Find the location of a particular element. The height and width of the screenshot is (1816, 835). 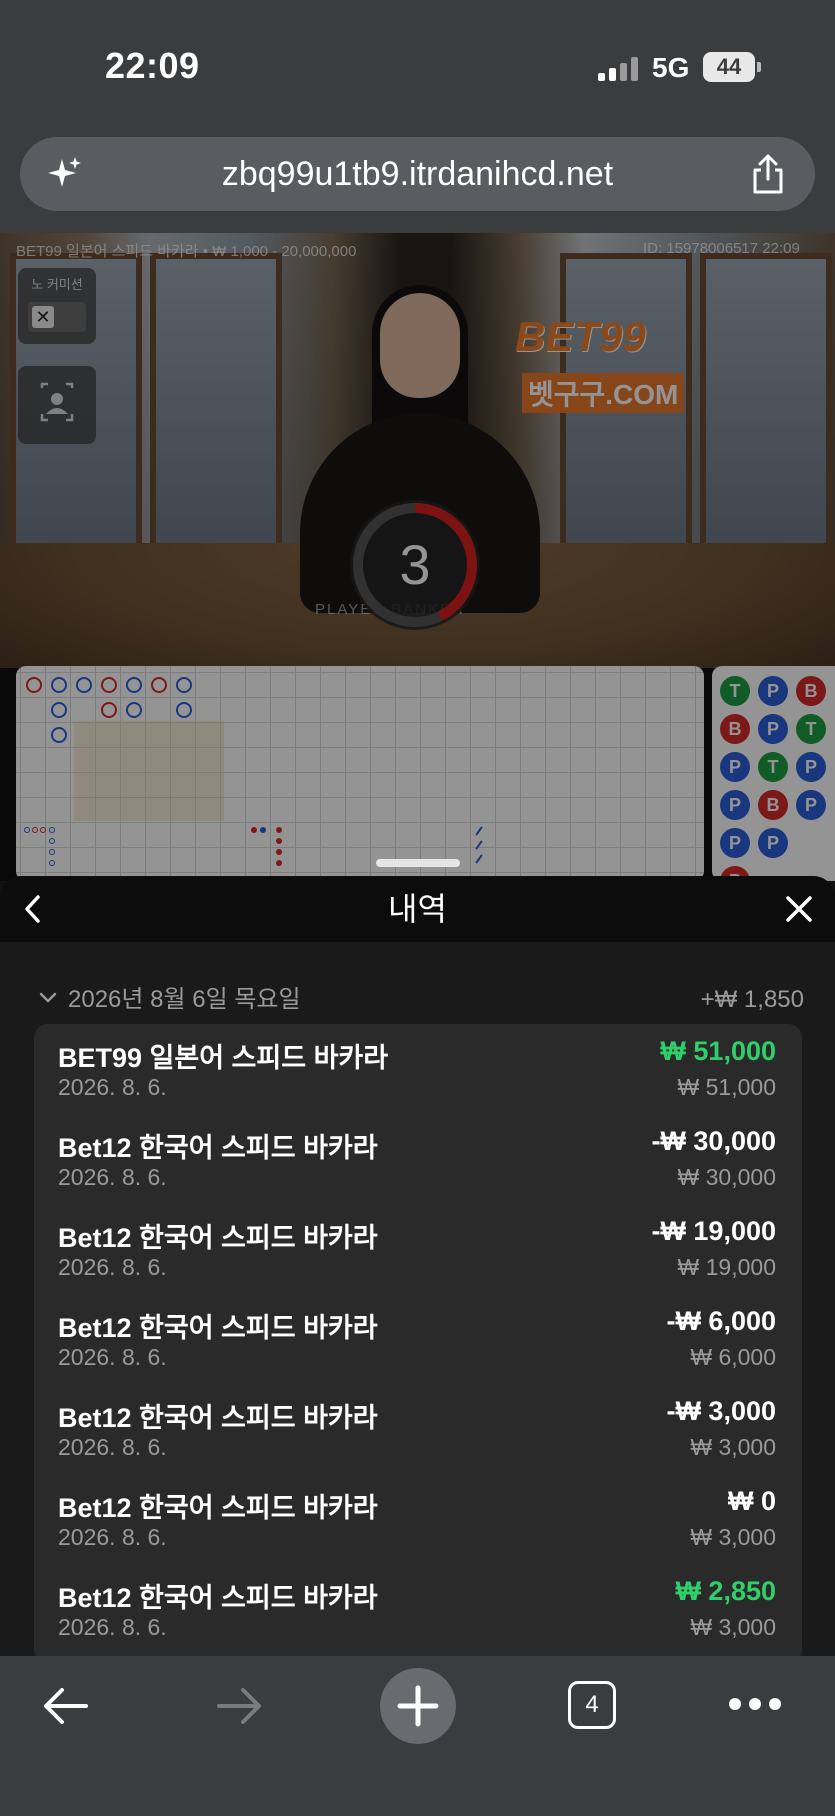

close-icon: ✕ is located at coordinates (43, 317).